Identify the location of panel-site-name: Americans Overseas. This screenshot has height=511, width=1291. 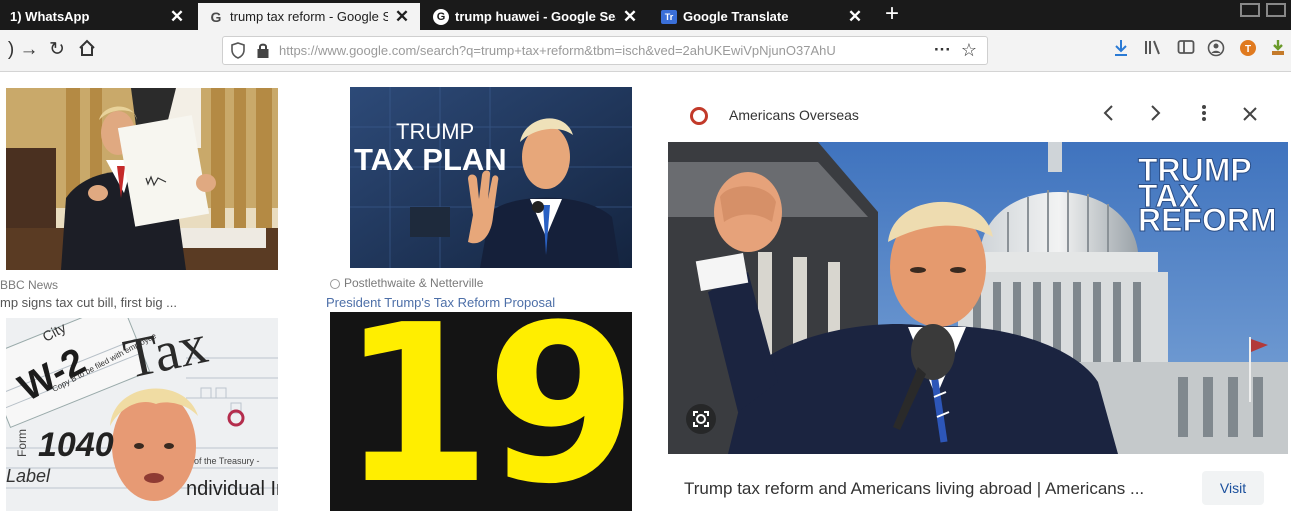
(794, 115).